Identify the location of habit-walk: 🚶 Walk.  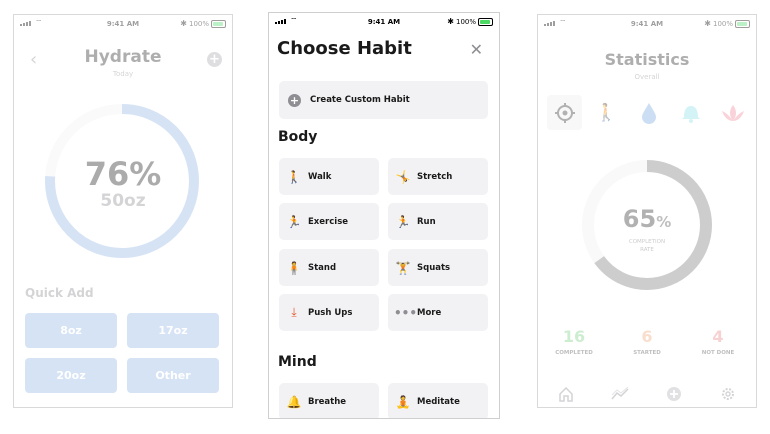
(329, 176).